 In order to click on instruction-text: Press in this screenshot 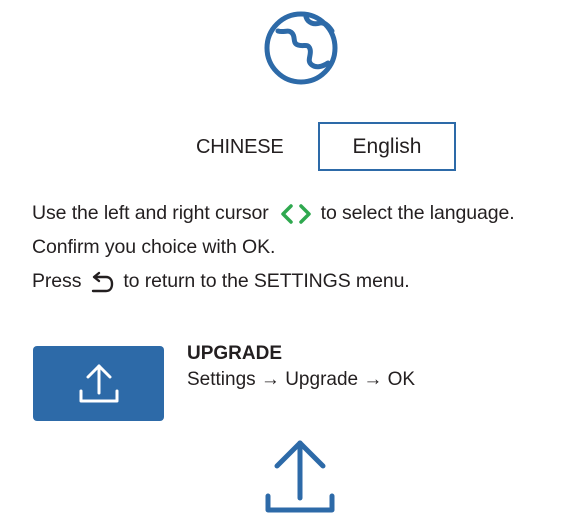, I will do `click(57, 281)`.